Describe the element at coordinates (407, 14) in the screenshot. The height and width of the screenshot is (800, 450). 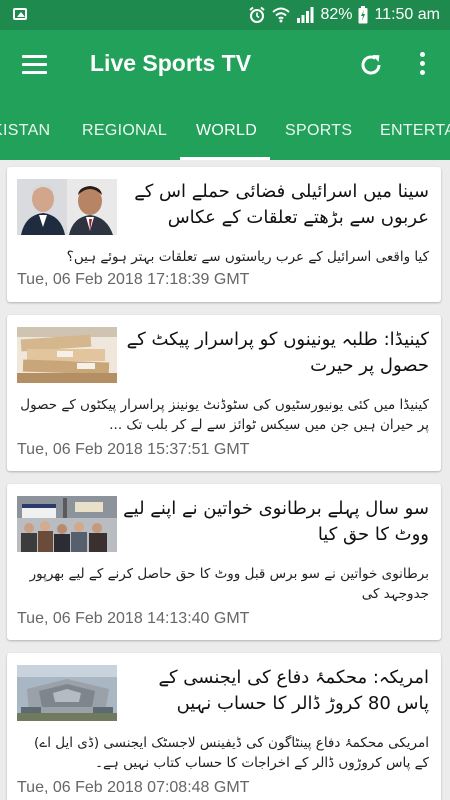
I see `clock: 11:50 am` at that location.